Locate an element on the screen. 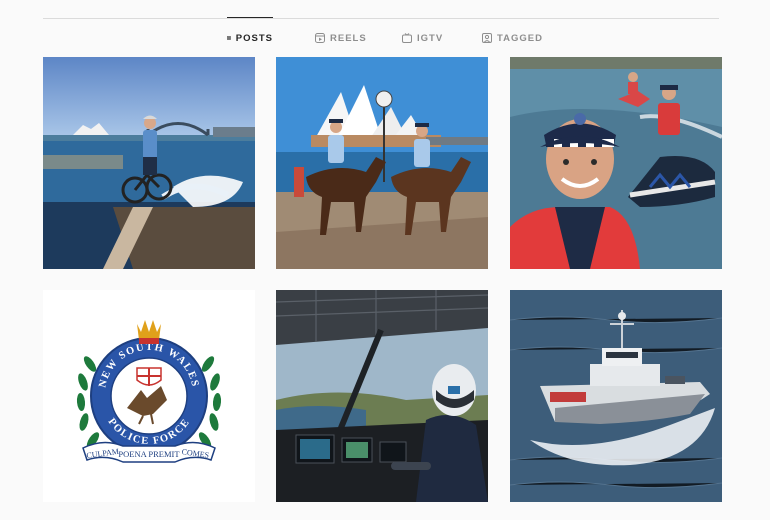 This screenshot has height=520, width=770. reels-icon is located at coordinates (320, 38).